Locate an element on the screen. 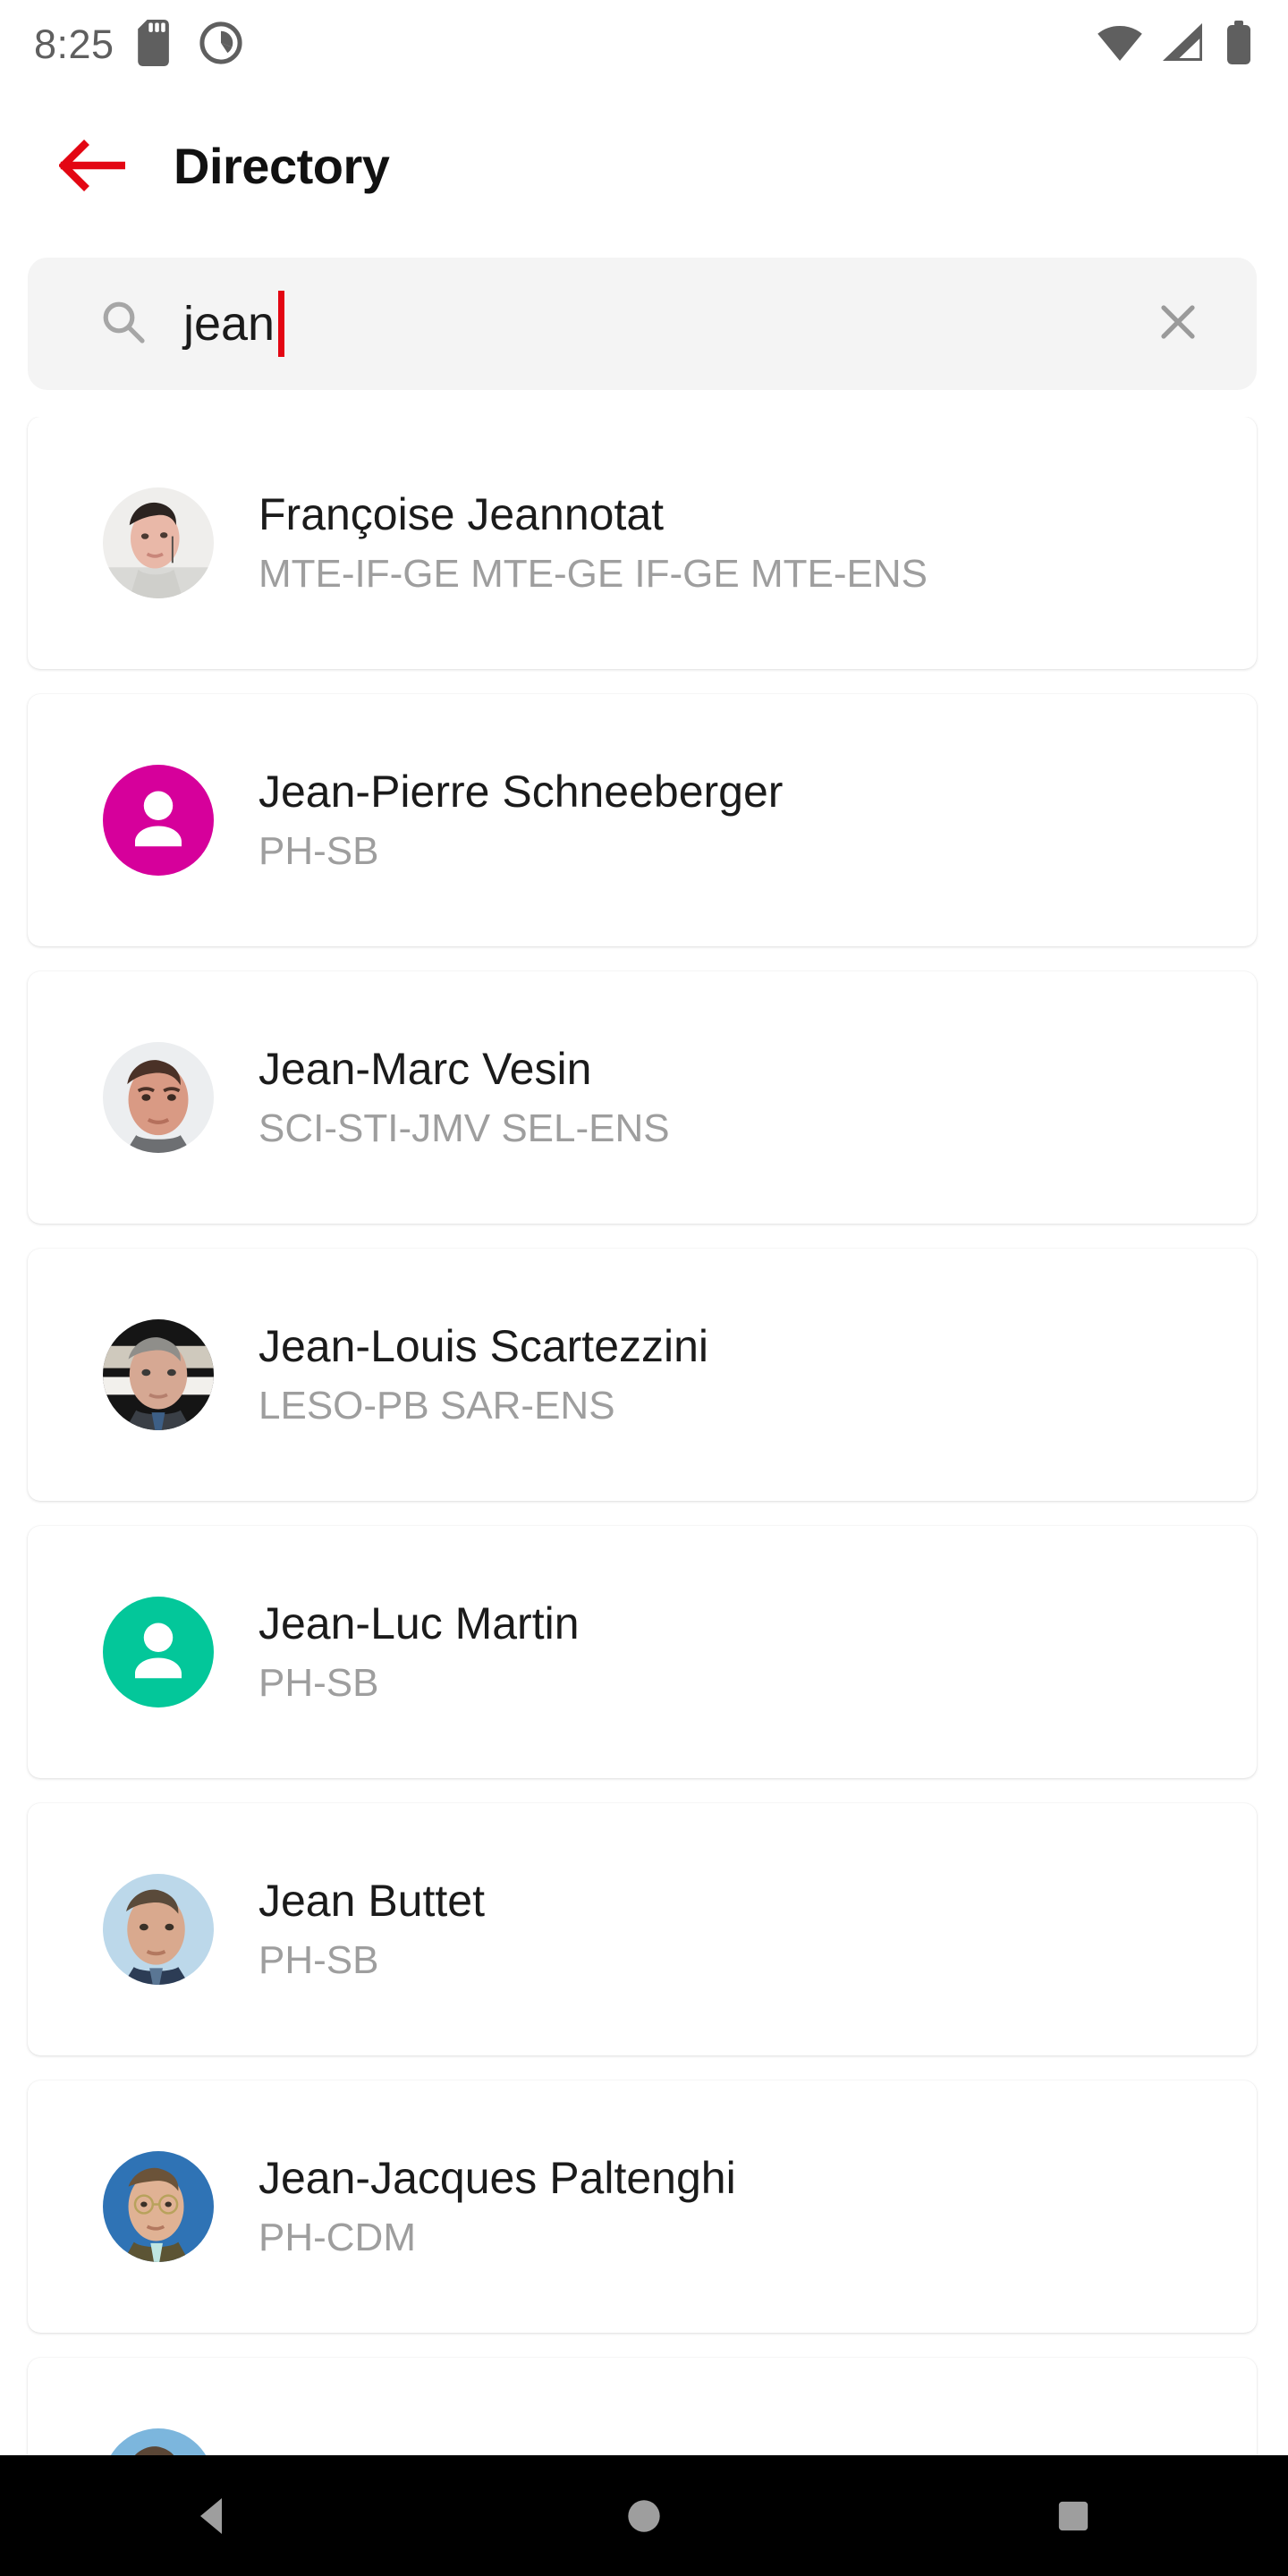 This screenshot has width=1288, height=2576. contact-name: Jean-Louis Scartezzini is located at coordinates (483, 1345).